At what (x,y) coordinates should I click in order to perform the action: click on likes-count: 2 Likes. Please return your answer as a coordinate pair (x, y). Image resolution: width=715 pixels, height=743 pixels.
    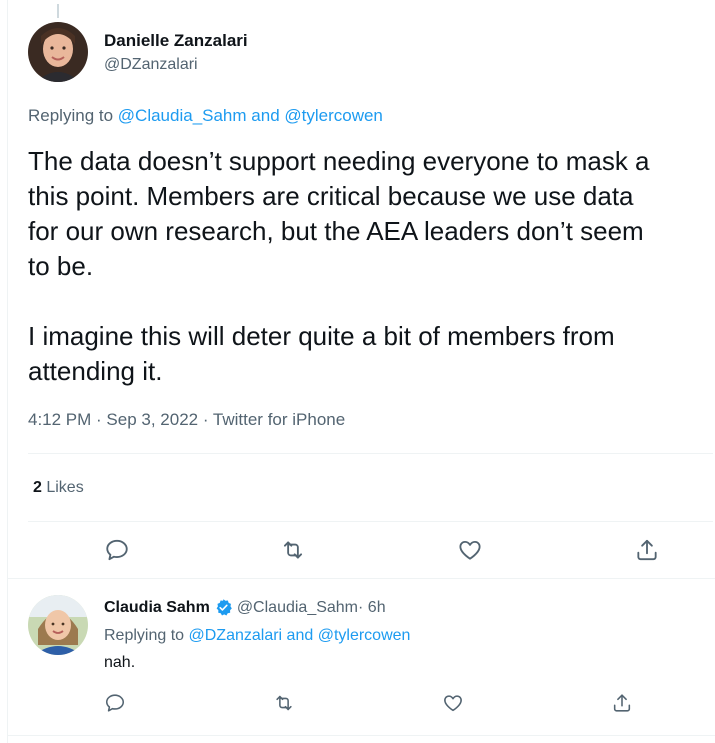
    Looking at the image, I should click on (58, 488).